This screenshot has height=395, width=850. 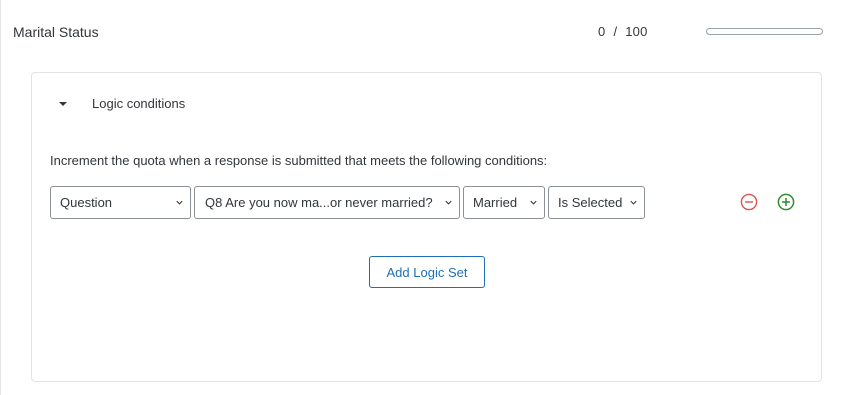 What do you see at coordinates (623, 31) in the screenshot?
I see `quota-count: 0 / 100` at bounding box center [623, 31].